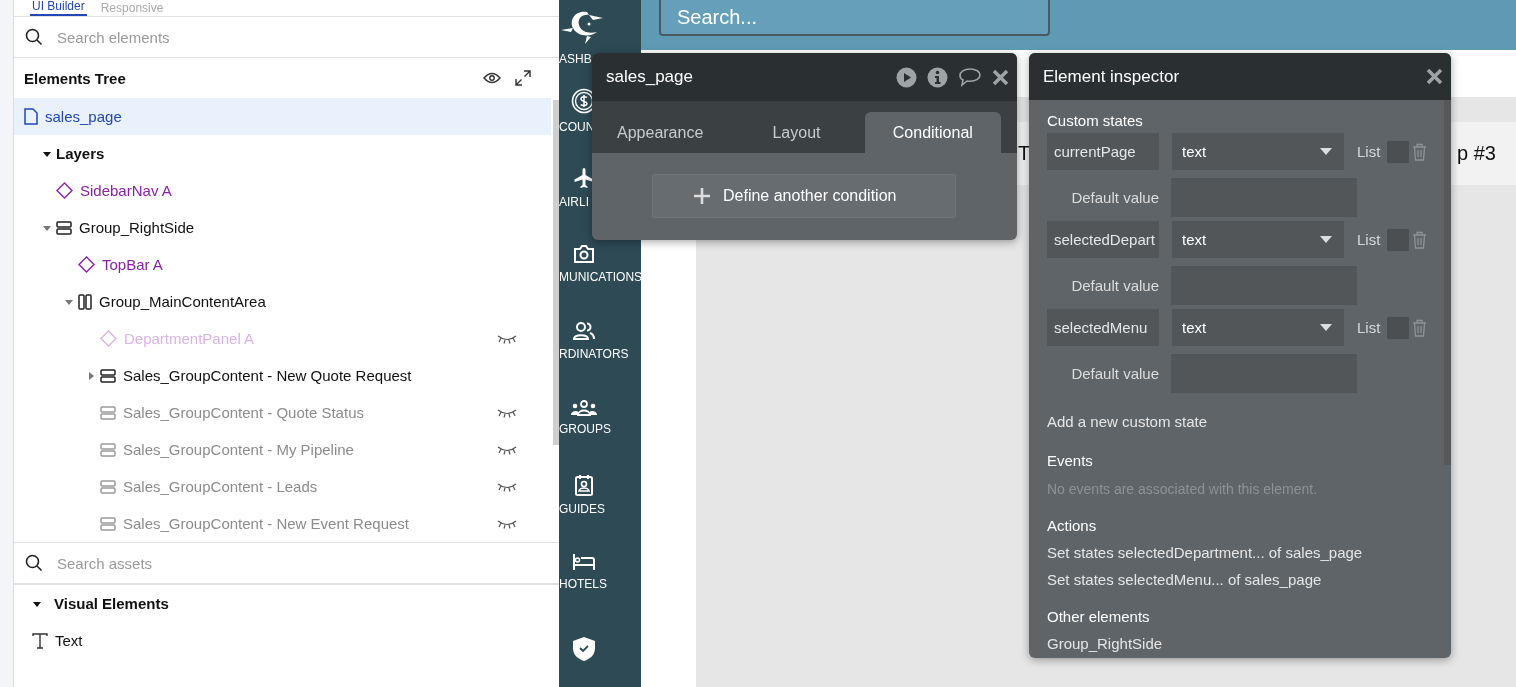 Image resolution: width=1516 pixels, height=687 pixels. Describe the element at coordinates (660, 132) in the screenshot. I see `panel-tab: Appearance` at that location.